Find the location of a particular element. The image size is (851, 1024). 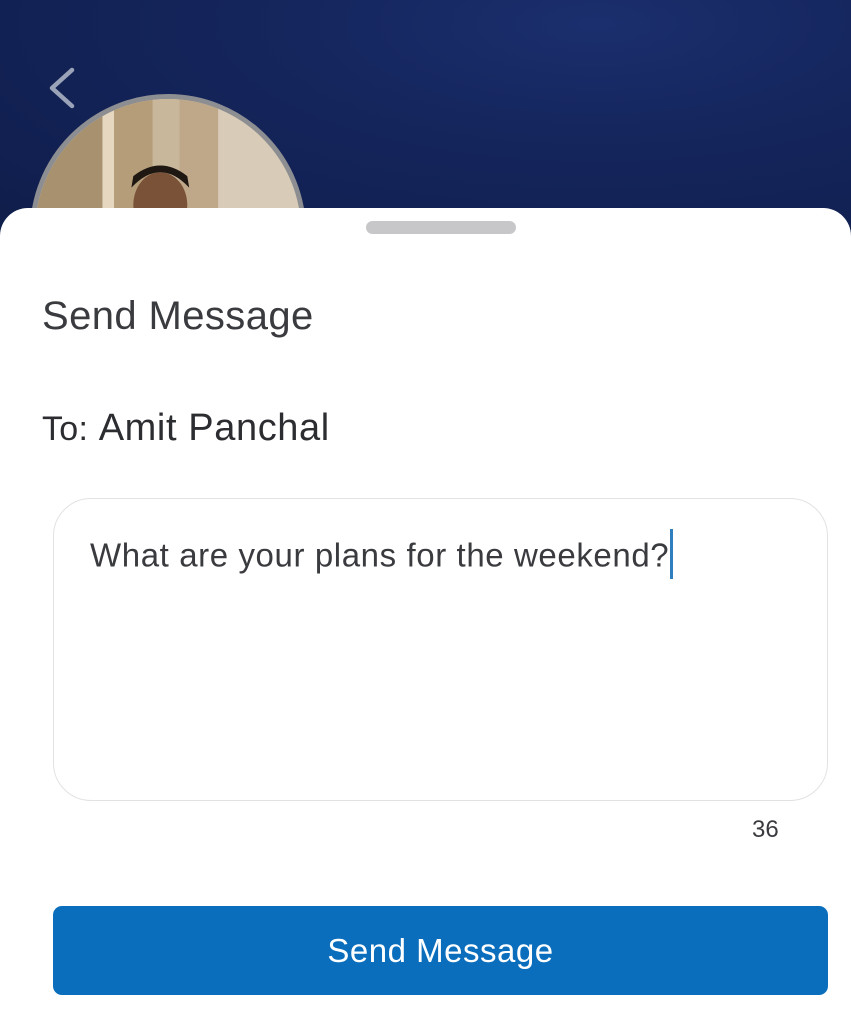

recipient-prefix: To: is located at coordinates (65, 429).